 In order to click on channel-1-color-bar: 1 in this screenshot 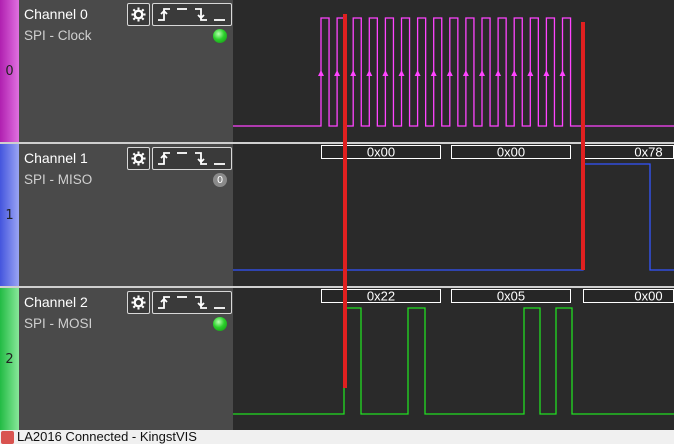, I will do `click(9, 215)`.